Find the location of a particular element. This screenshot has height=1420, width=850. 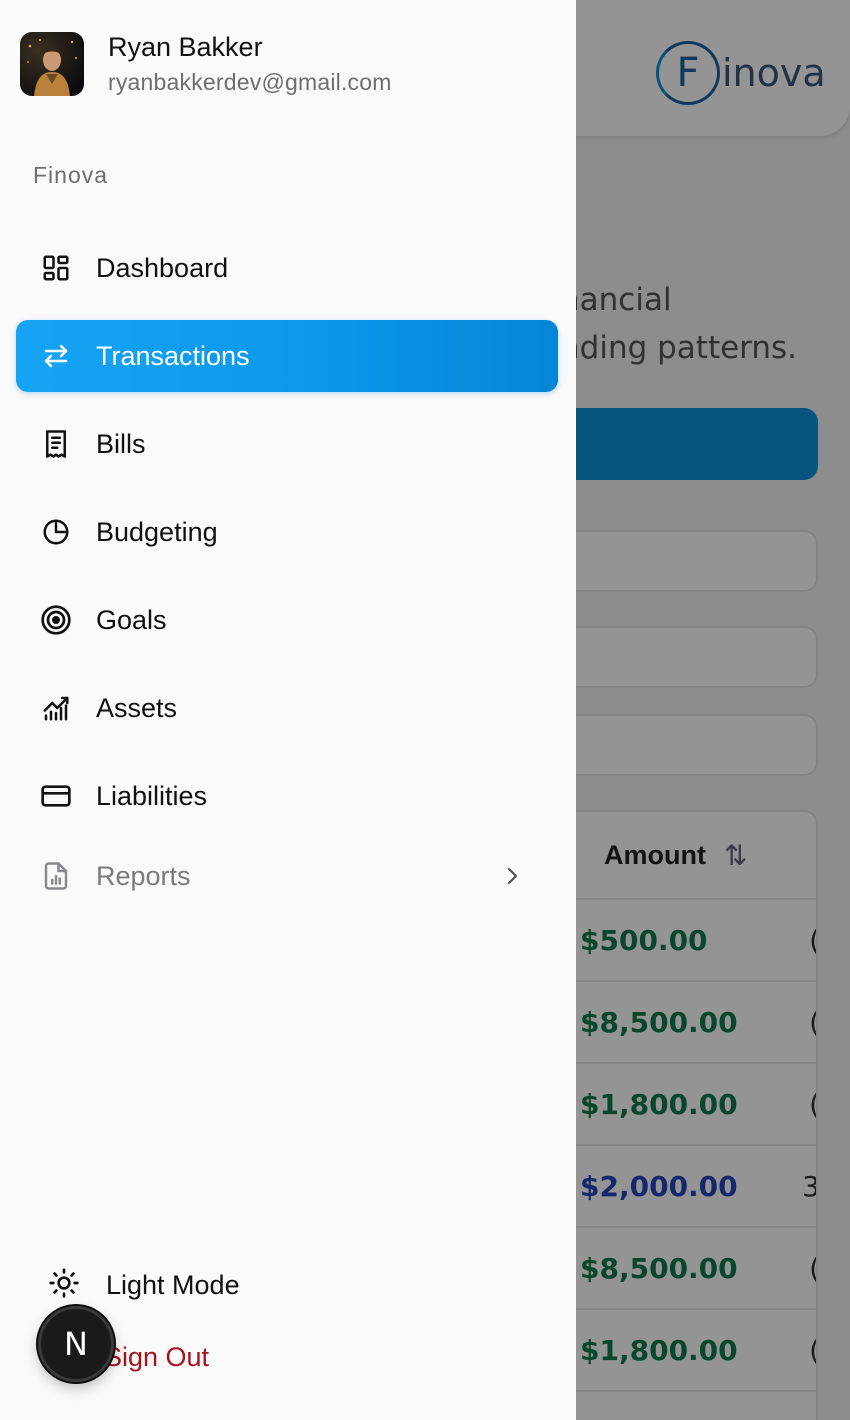

credit-card-icon is located at coordinates (56, 796).